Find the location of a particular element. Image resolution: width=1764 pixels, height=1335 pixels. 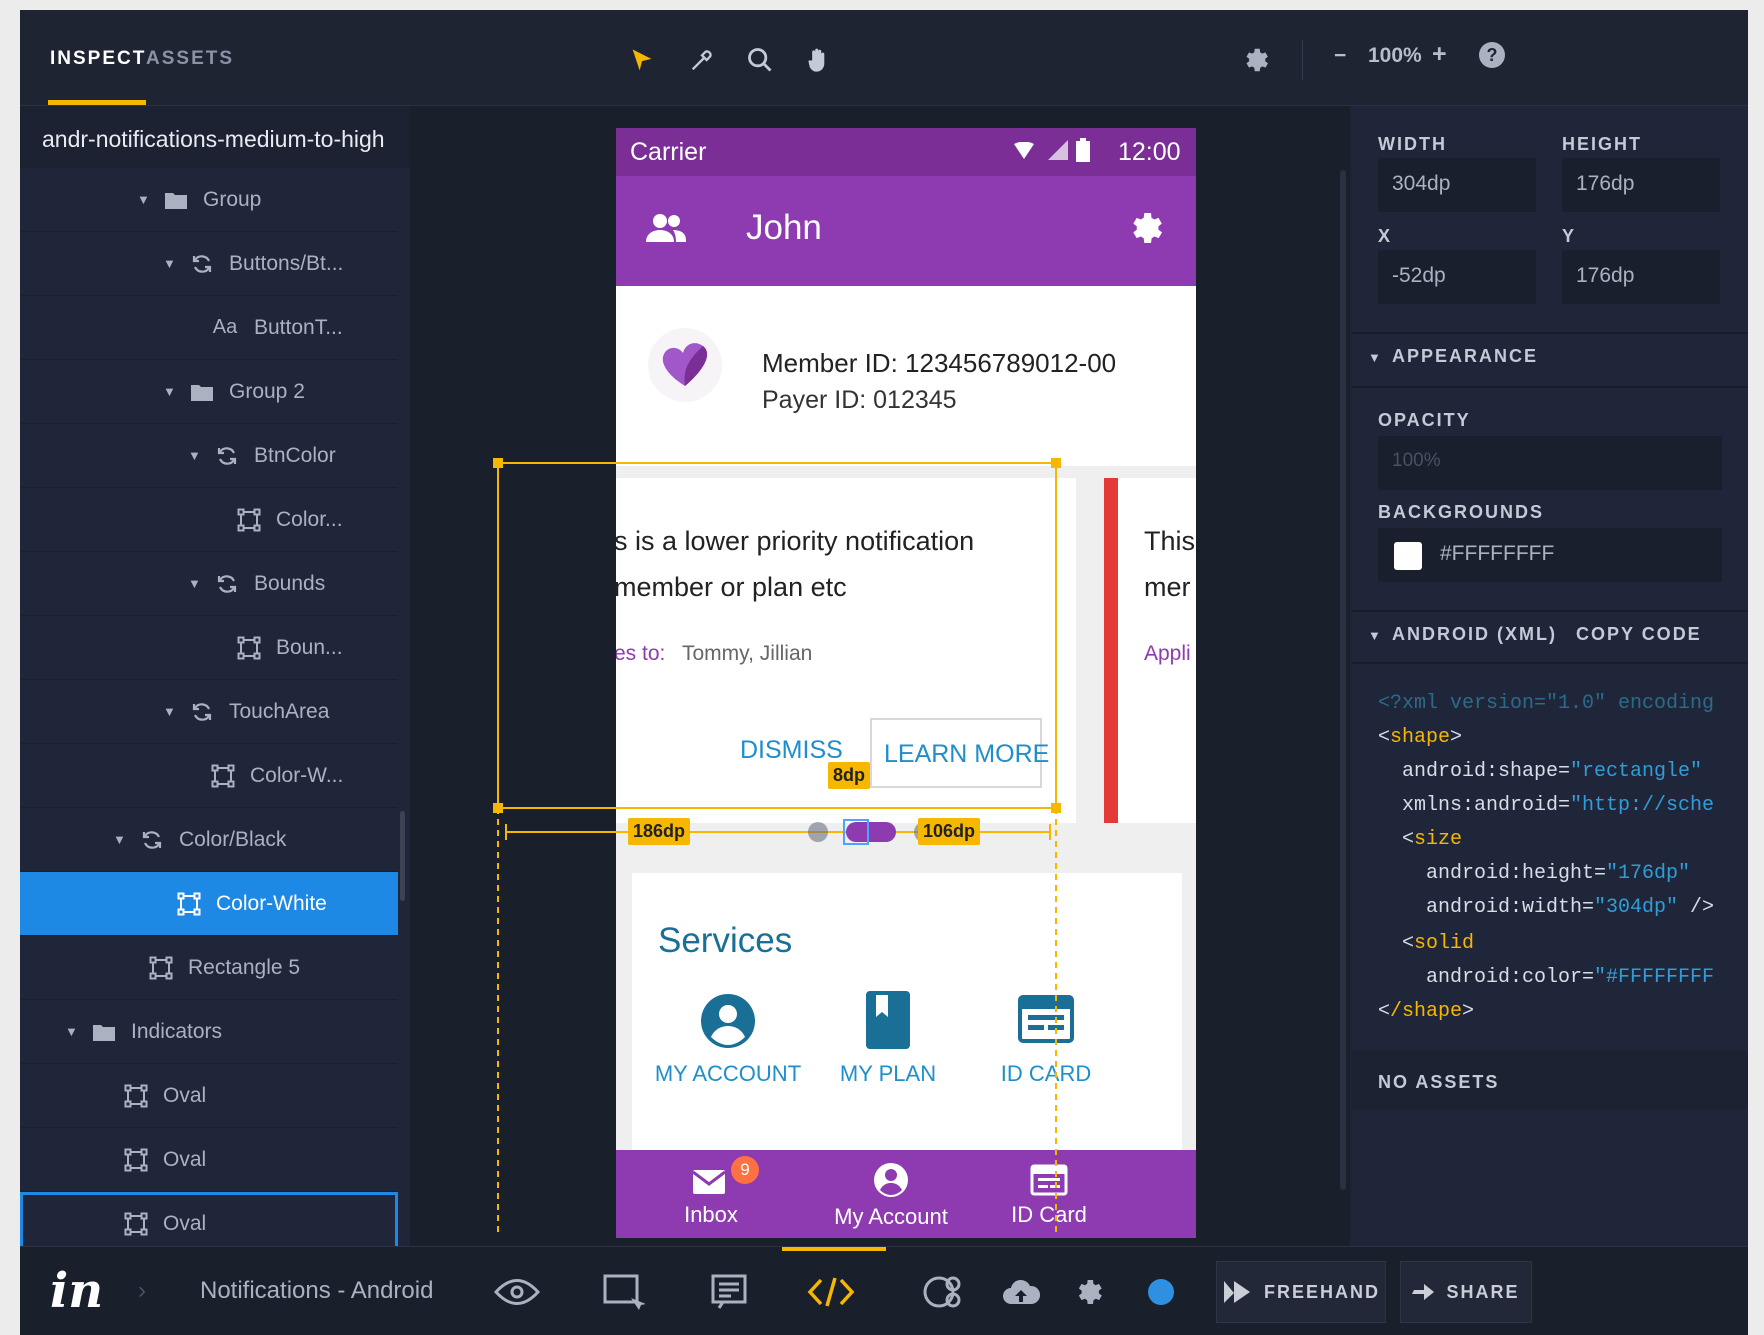

background-field: #FFFFFFFF is located at coordinates (1550, 555).